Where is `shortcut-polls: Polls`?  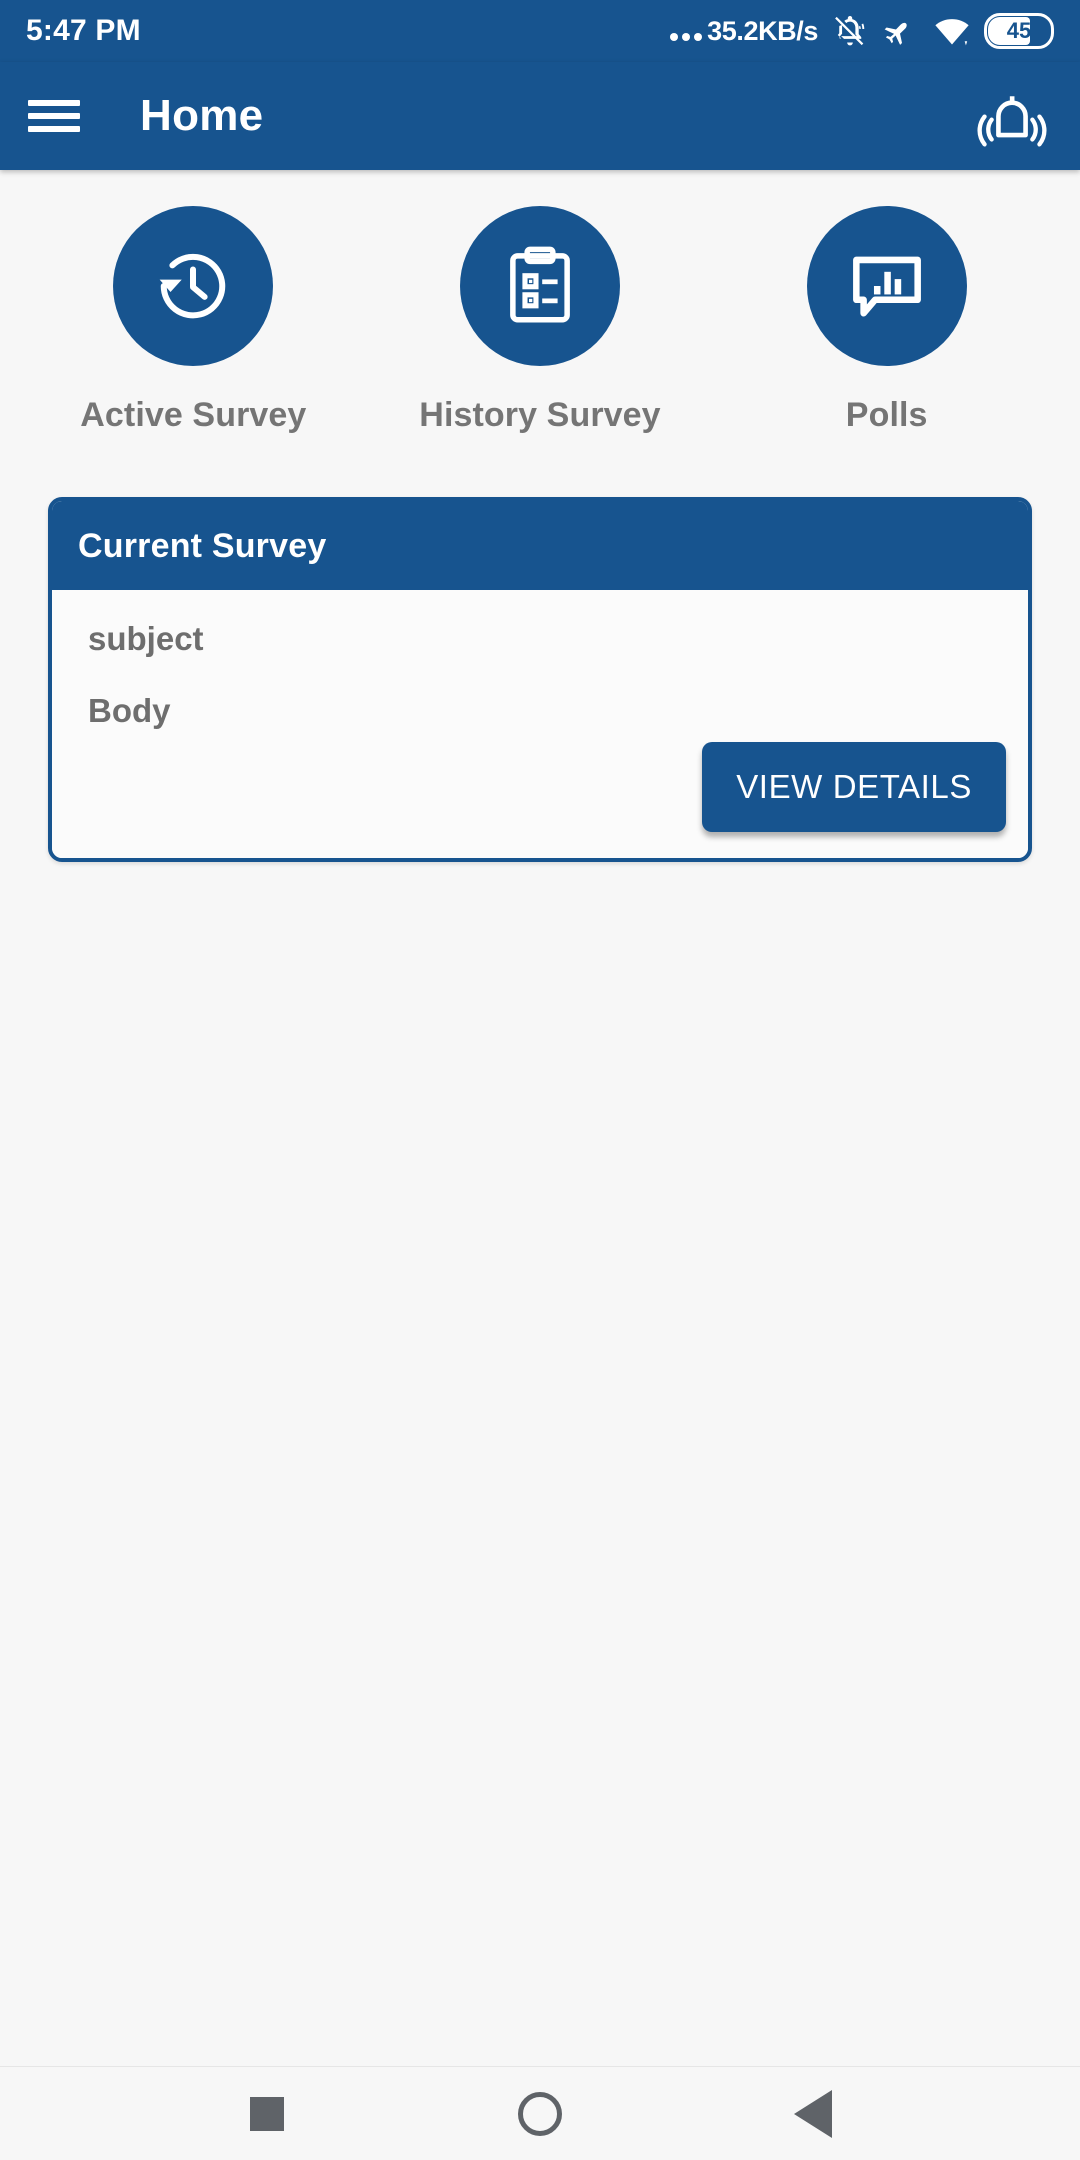
shortcut-polls: Polls is located at coordinates (886, 320).